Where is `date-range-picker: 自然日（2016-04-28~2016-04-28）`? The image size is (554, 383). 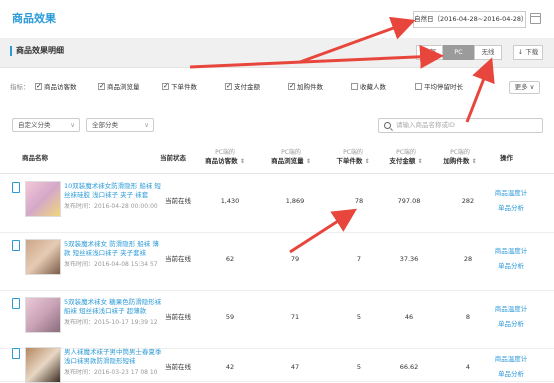 date-range-picker: 自然日（2016-04-28~2016-04-28） is located at coordinates (470, 19).